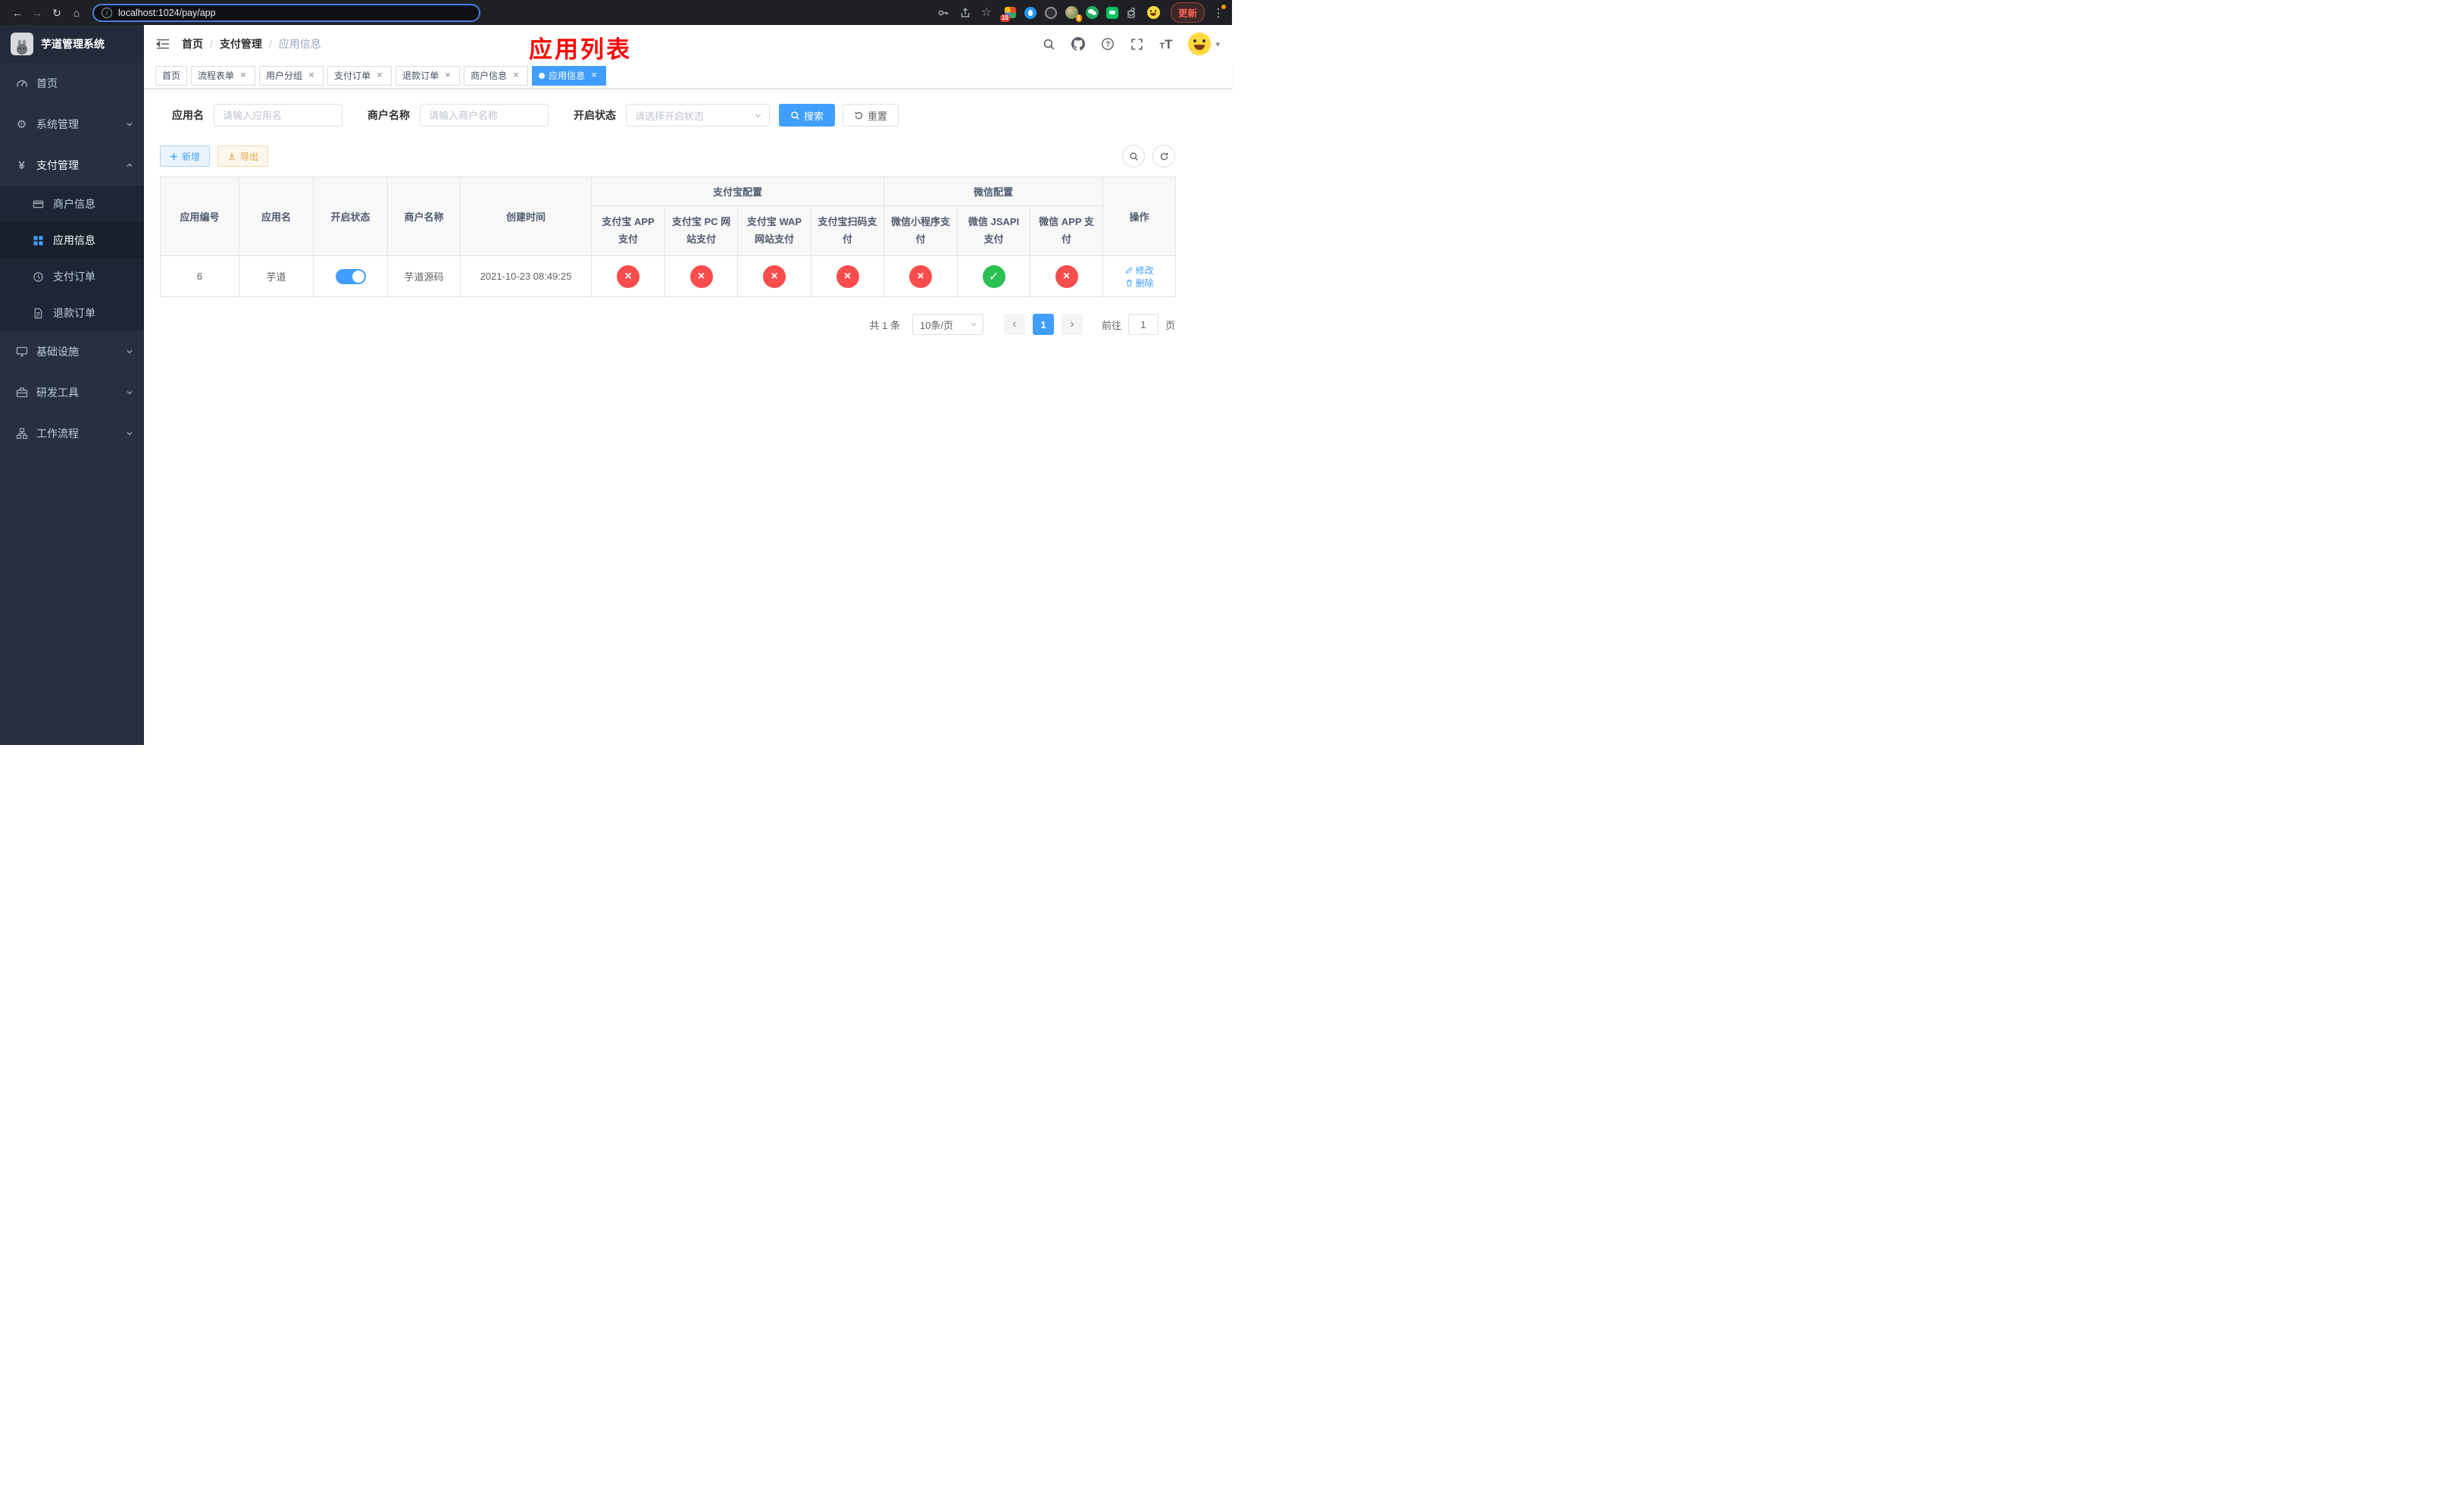 The image size is (2464, 1490). I want to click on chrome-update-button: 更新, so click(1187, 13).